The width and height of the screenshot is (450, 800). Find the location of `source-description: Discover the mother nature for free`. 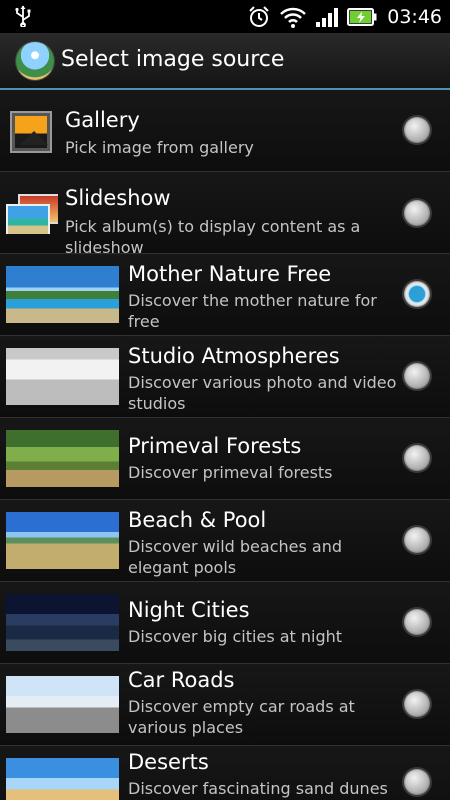

source-description: Discover the mother nature for free is located at coordinates (252, 311).